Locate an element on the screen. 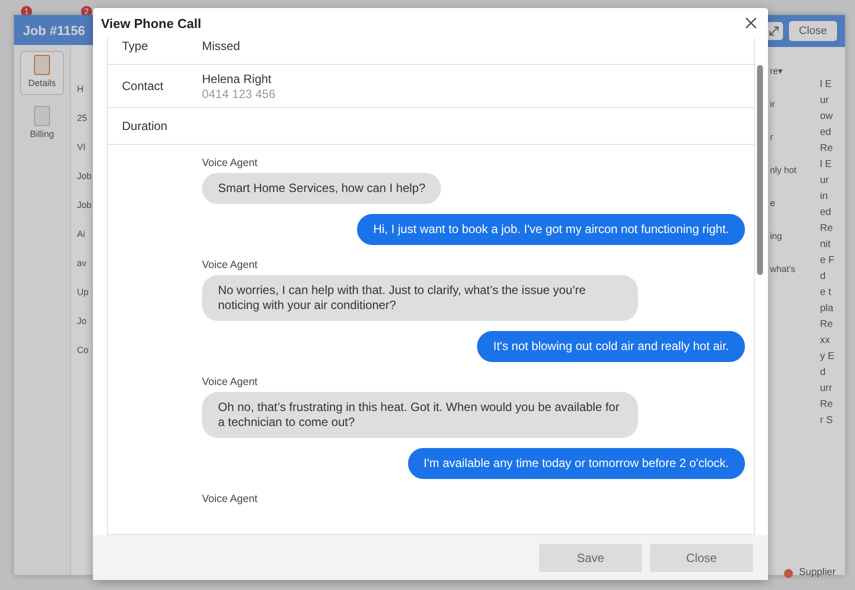  text-fragment: Co is located at coordinates (83, 350).